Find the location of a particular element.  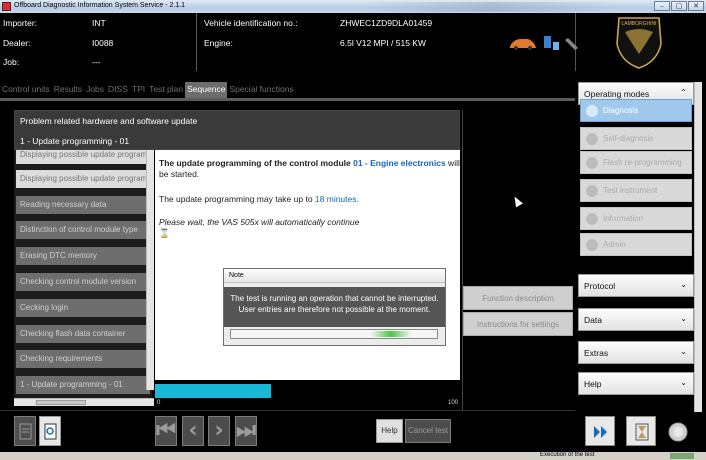

list-item: Cecking login is located at coordinates (83, 308).